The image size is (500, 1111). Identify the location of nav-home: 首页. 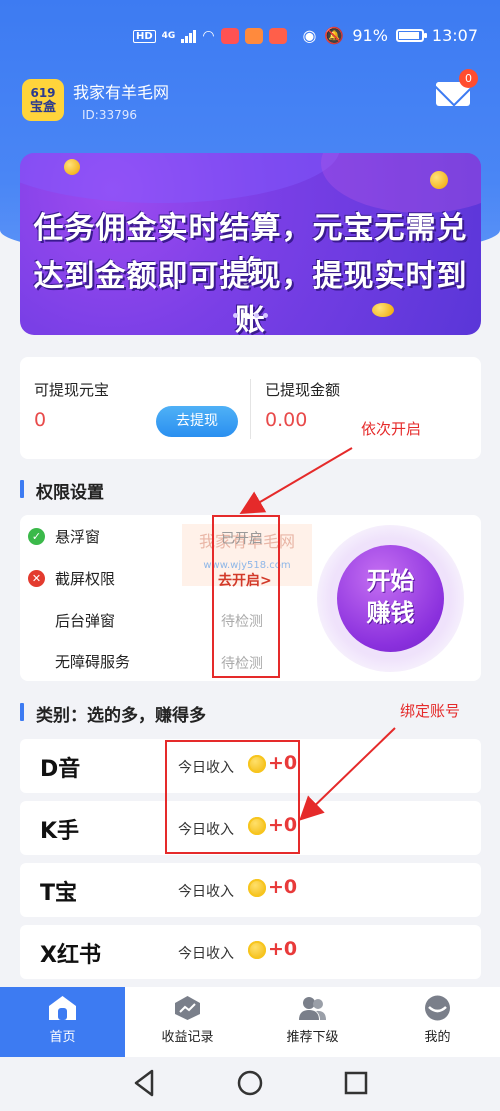
(62, 1022).